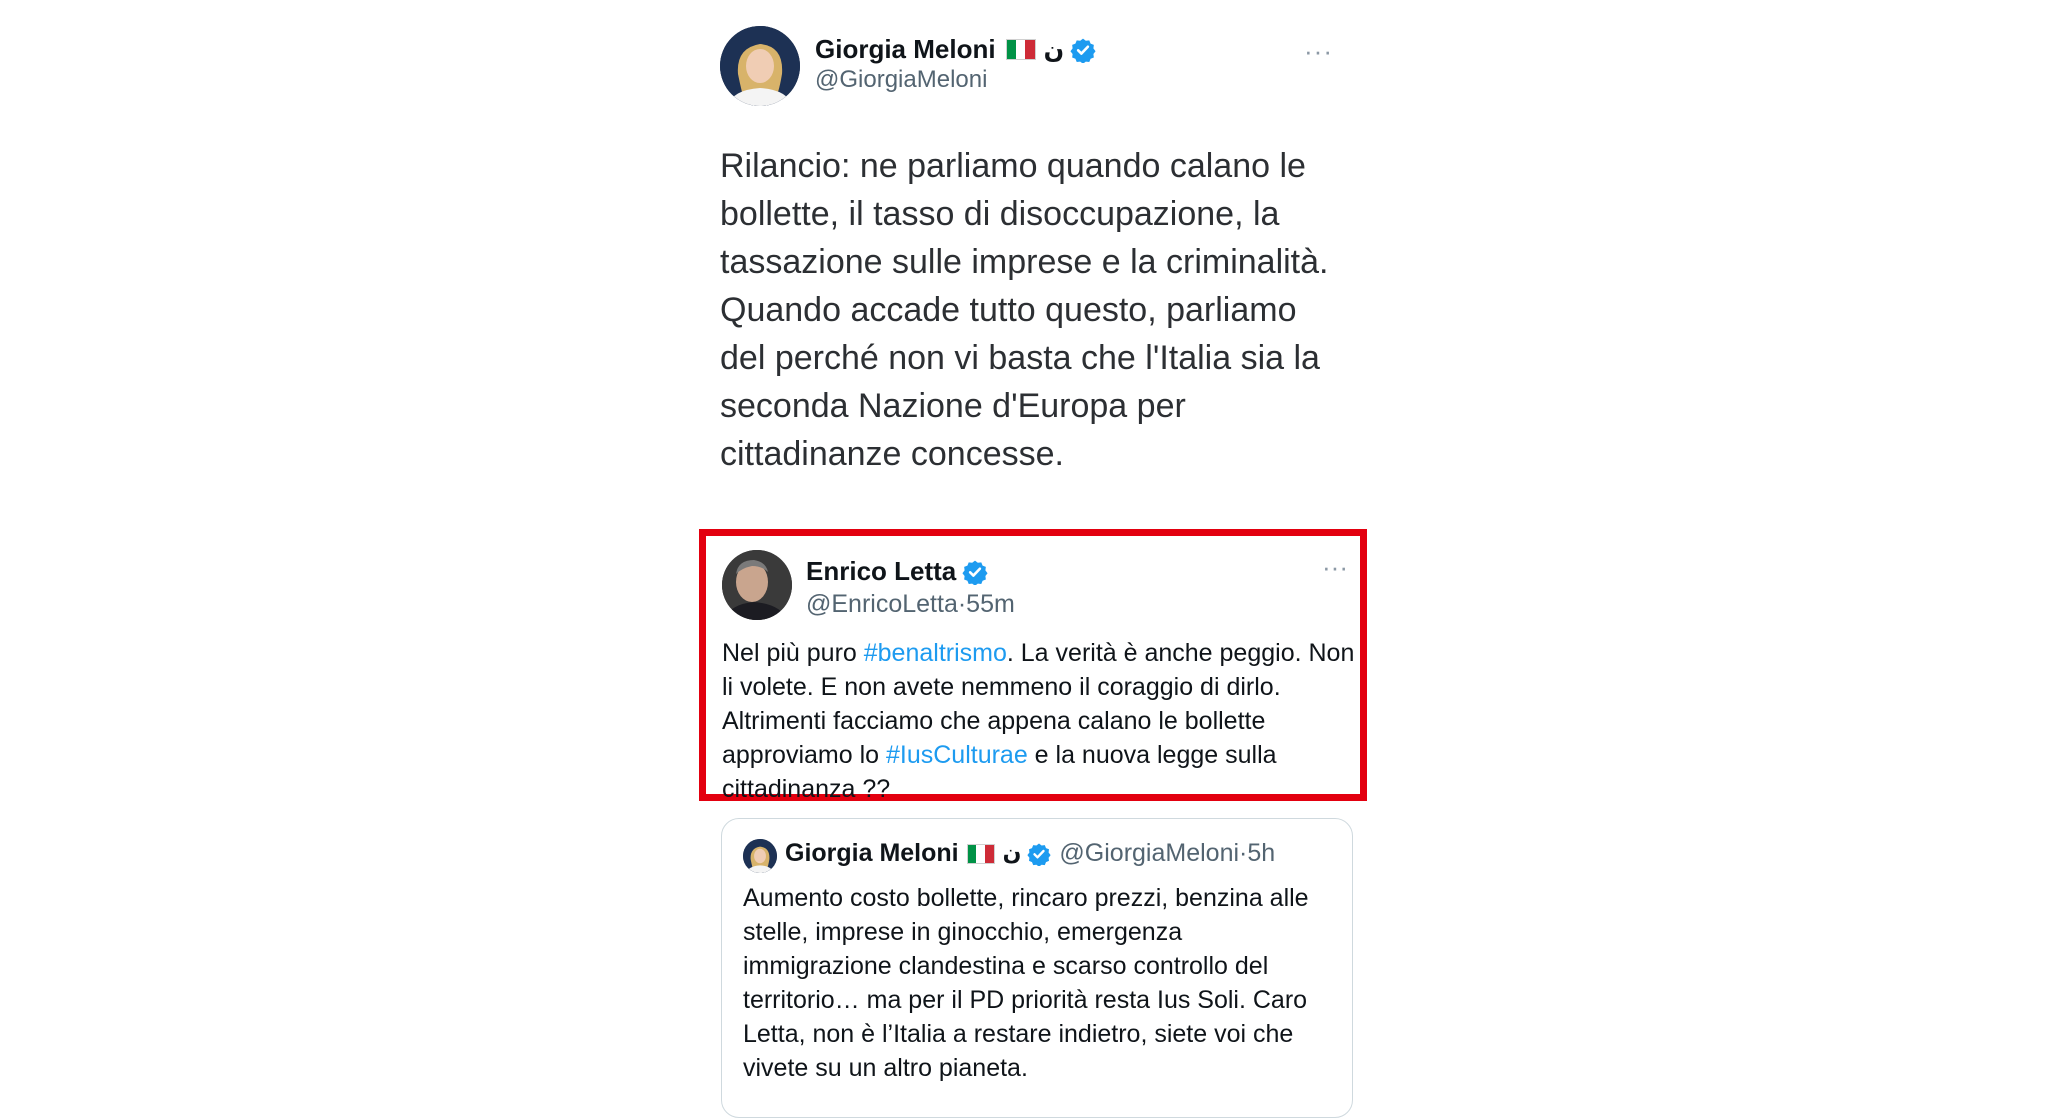  What do you see at coordinates (760, 66) in the screenshot?
I see `avatar-giorgia-meloni` at bounding box center [760, 66].